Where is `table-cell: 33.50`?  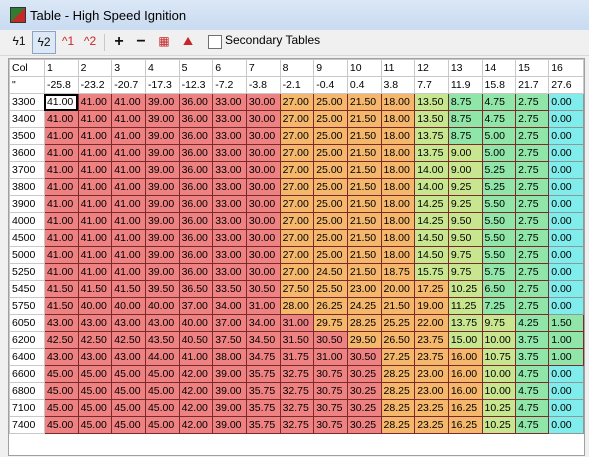
table-cell: 33.50 is located at coordinates (229, 289).